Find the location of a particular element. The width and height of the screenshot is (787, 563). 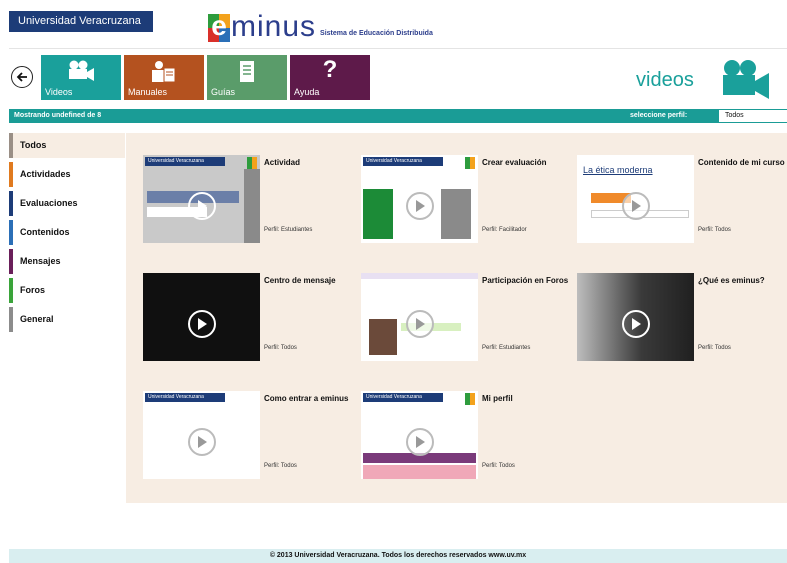

menu-item-evaluaciones: Evaluaciones is located at coordinates (67, 203).